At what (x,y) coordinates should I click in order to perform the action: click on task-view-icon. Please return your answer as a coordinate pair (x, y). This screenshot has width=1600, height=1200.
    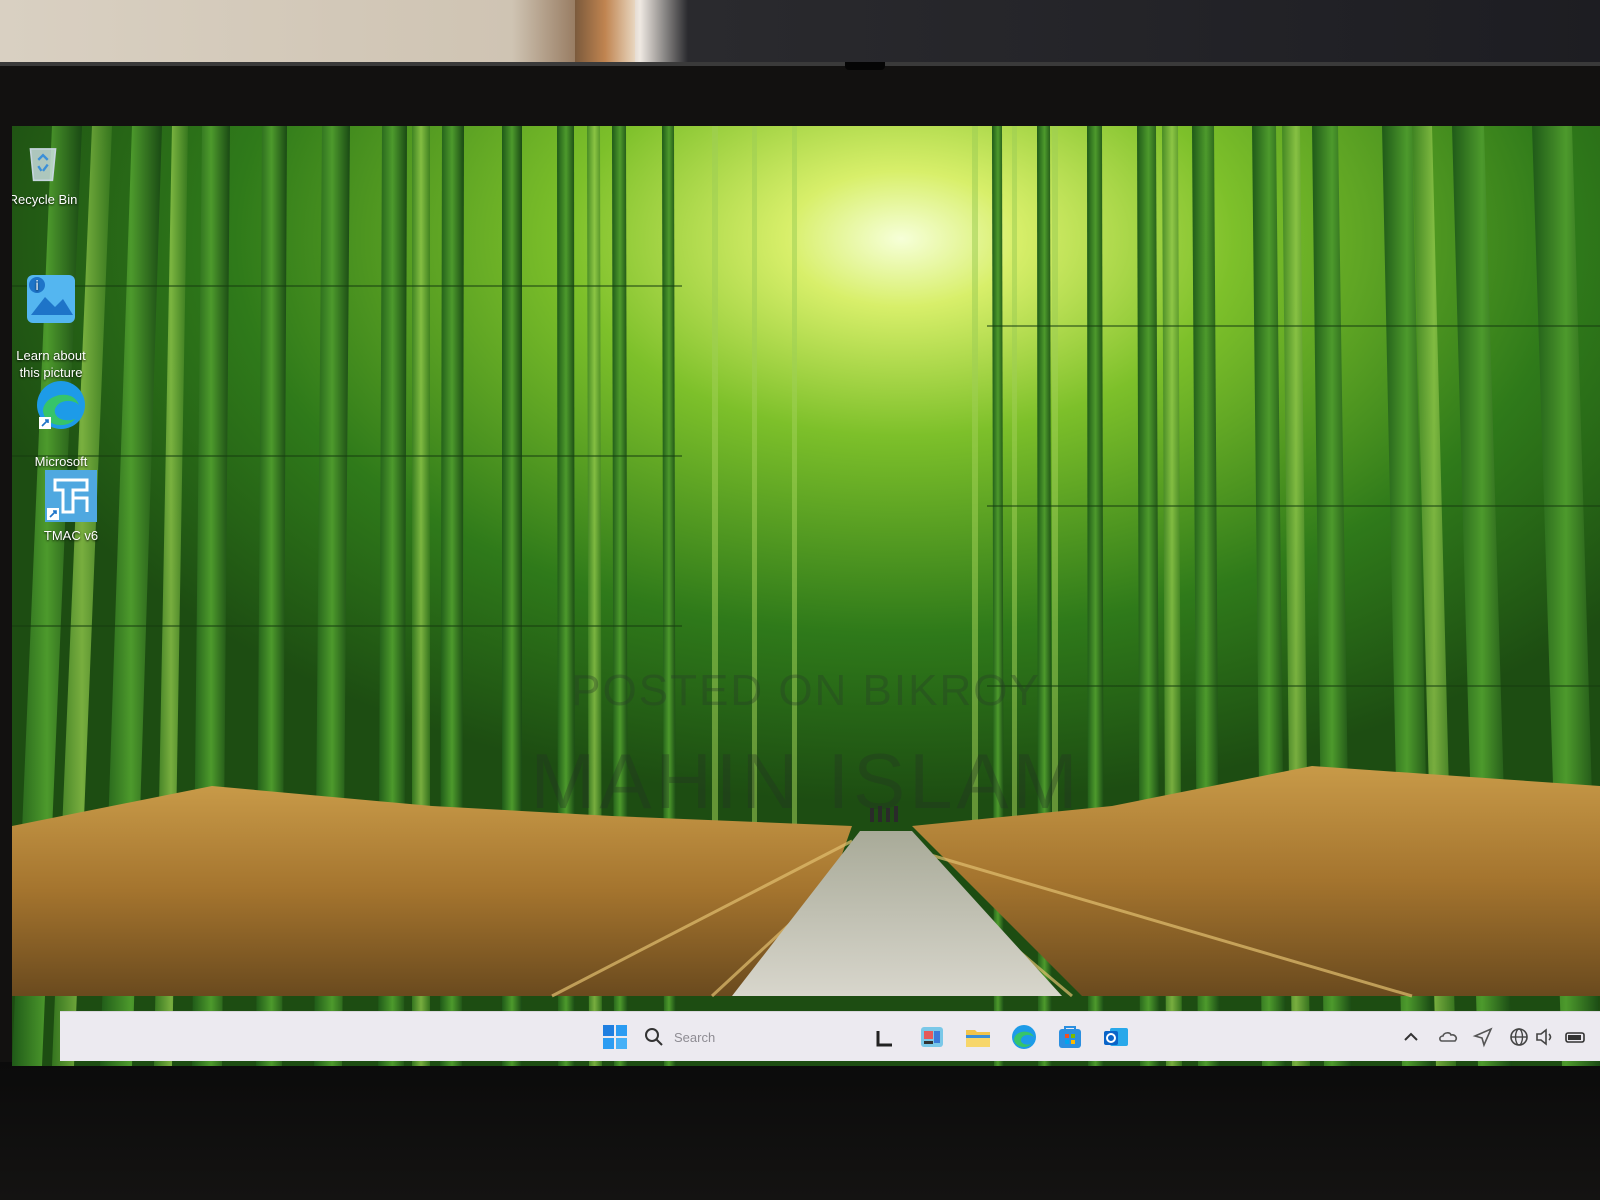
    Looking at the image, I should click on (886, 1037).